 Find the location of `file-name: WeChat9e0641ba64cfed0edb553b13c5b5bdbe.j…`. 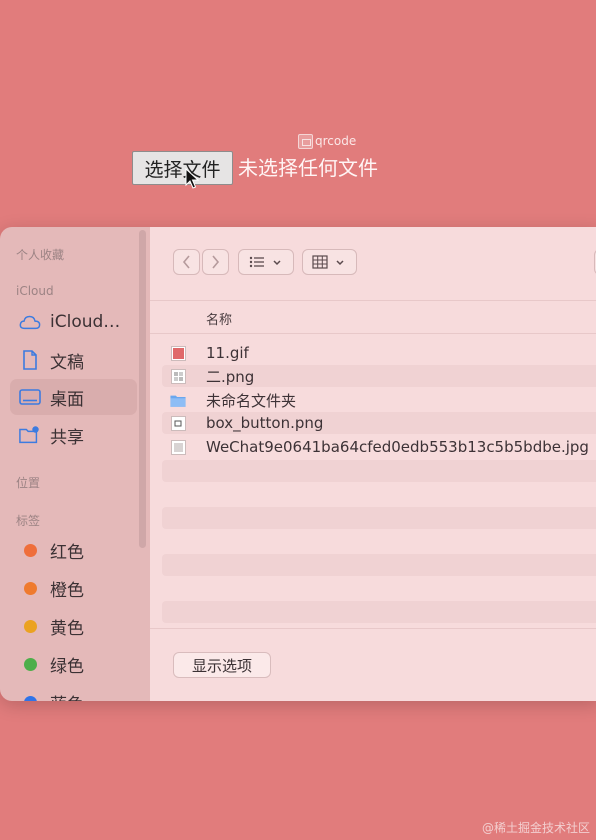

file-name: WeChat9e0641ba64cfed0edb553b13c5b5bdbe.j… is located at coordinates (397, 447).